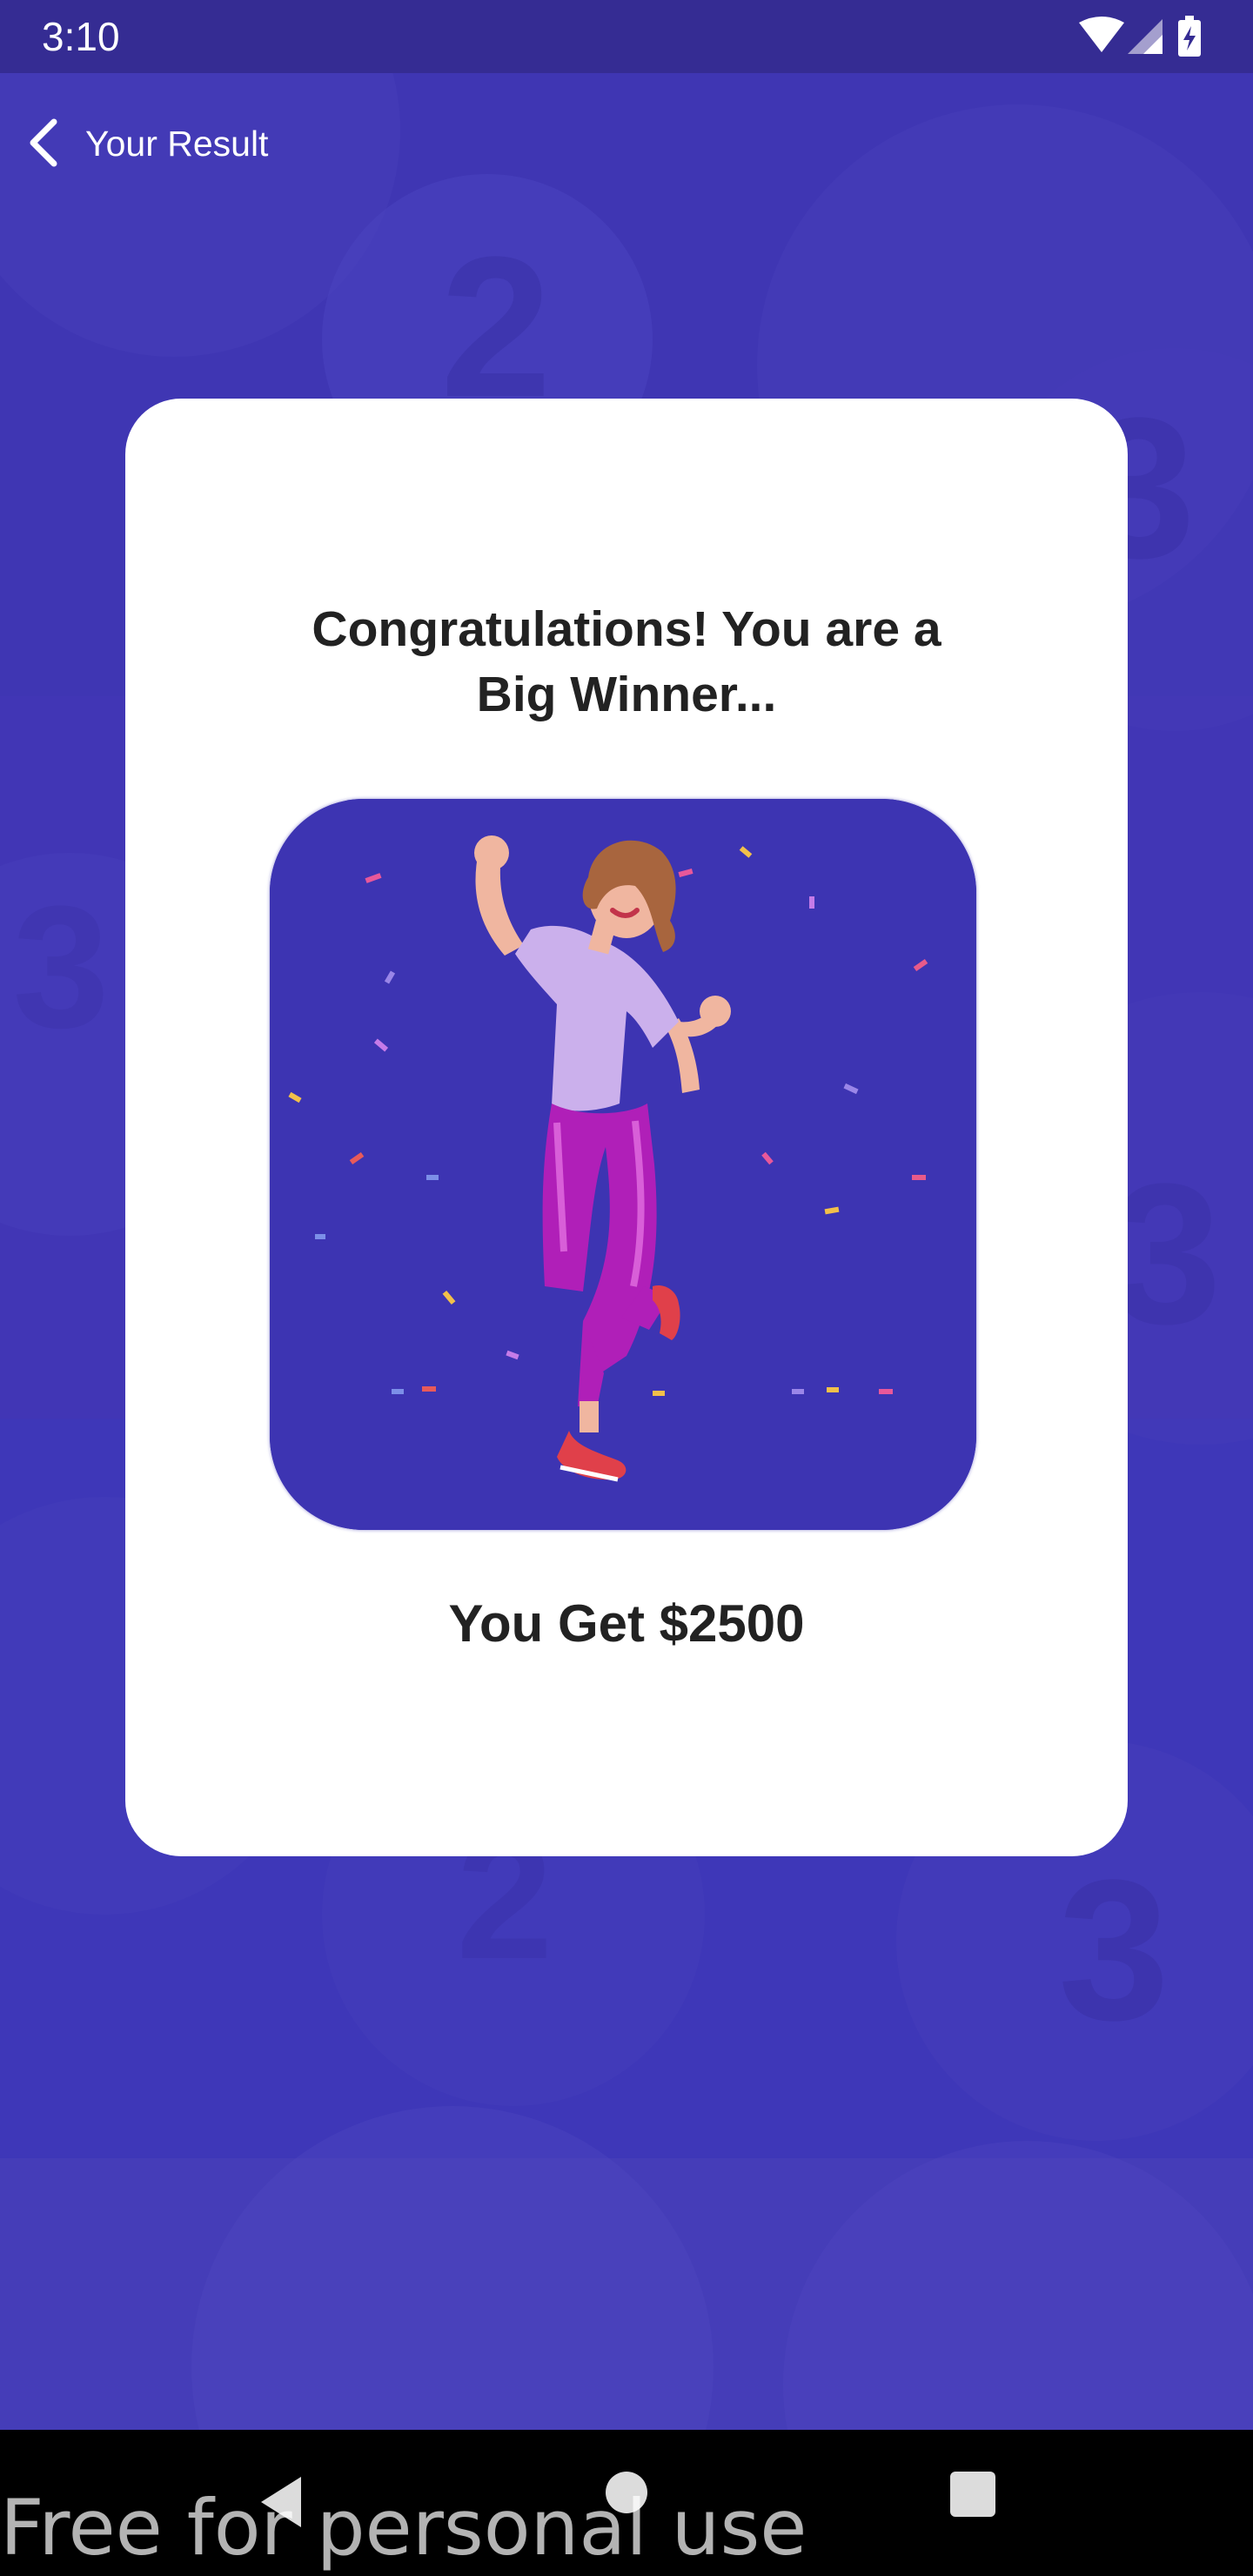 Image resolution: width=1253 pixels, height=2576 pixels. What do you see at coordinates (1145, 37) in the screenshot?
I see `cellular-signal-icon` at bounding box center [1145, 37].